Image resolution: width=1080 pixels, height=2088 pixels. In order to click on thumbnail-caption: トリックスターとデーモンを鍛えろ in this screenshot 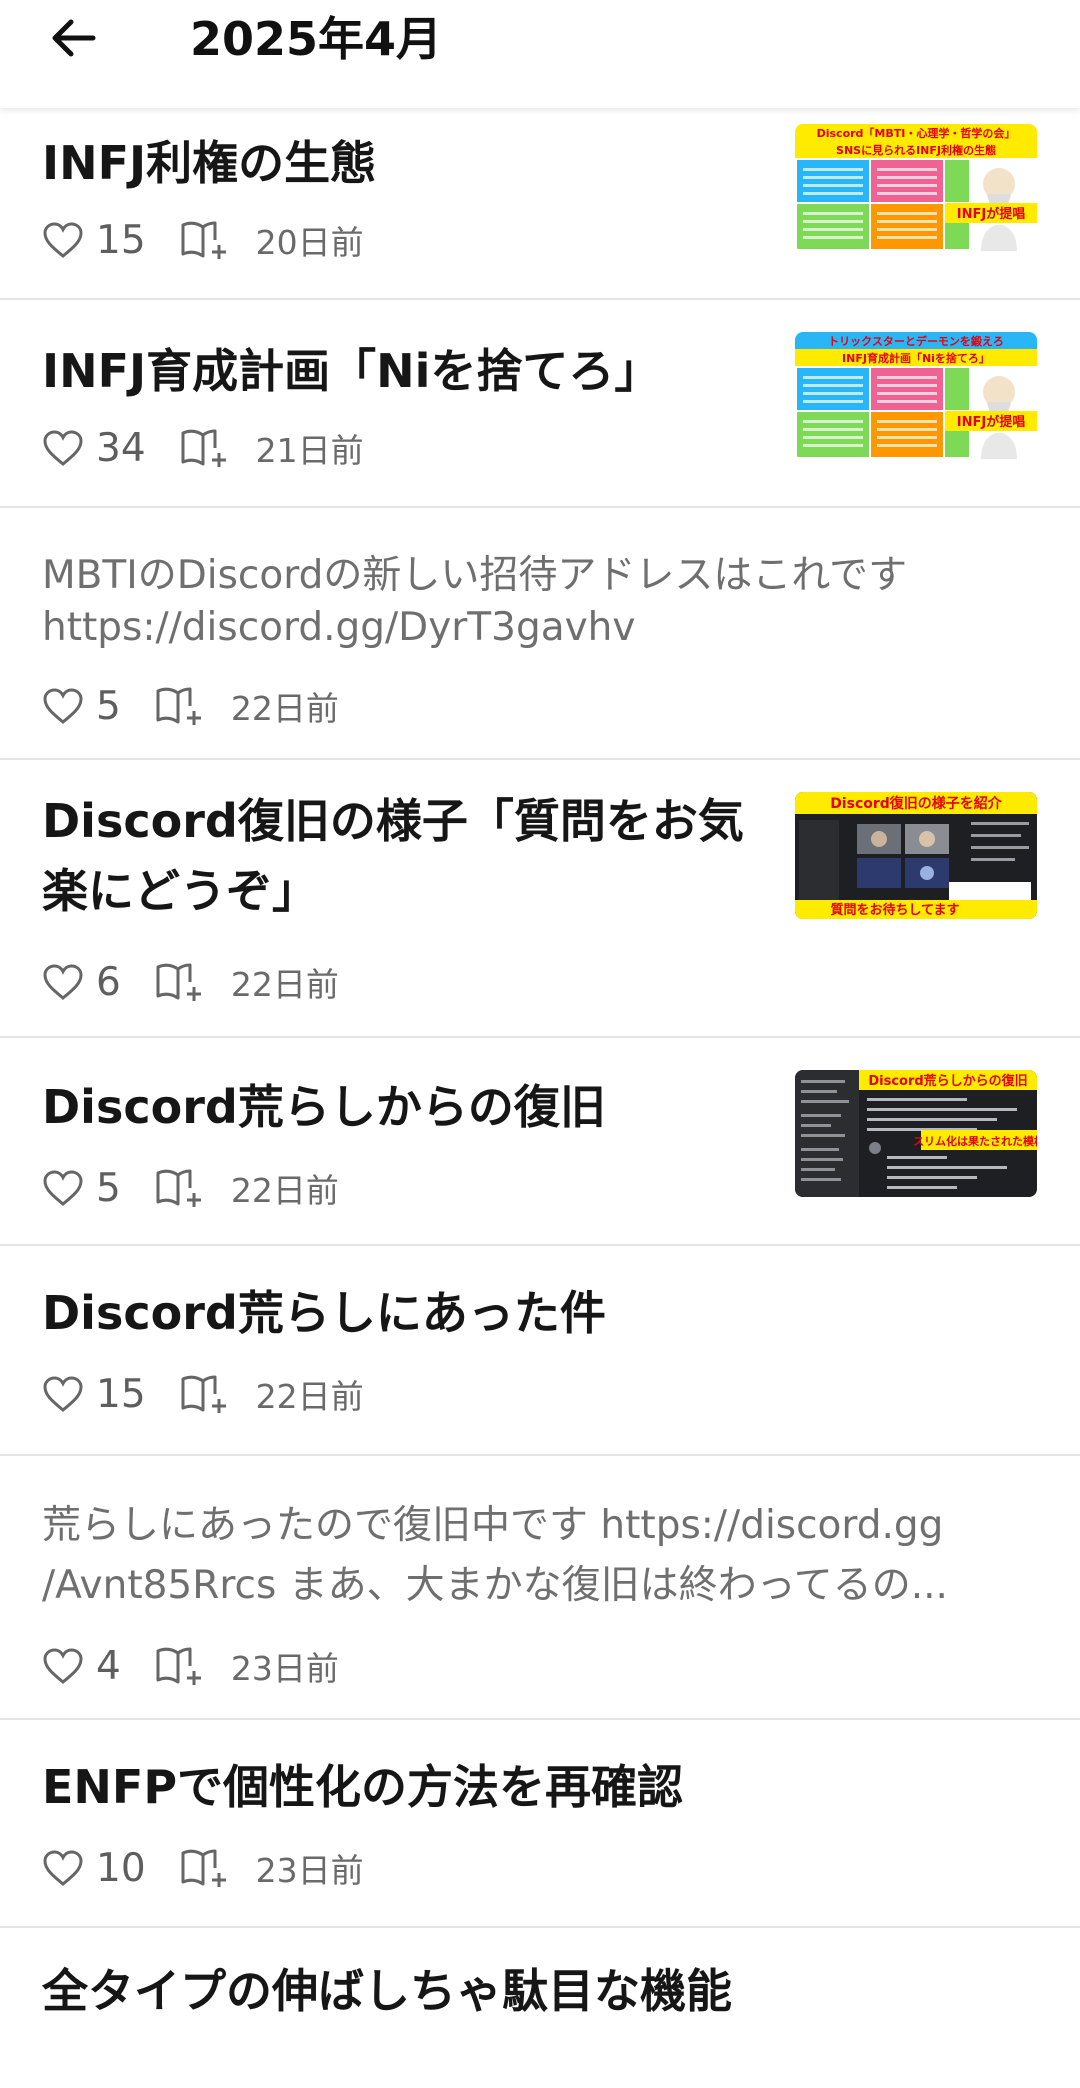, I will do `click(916, 341)`.